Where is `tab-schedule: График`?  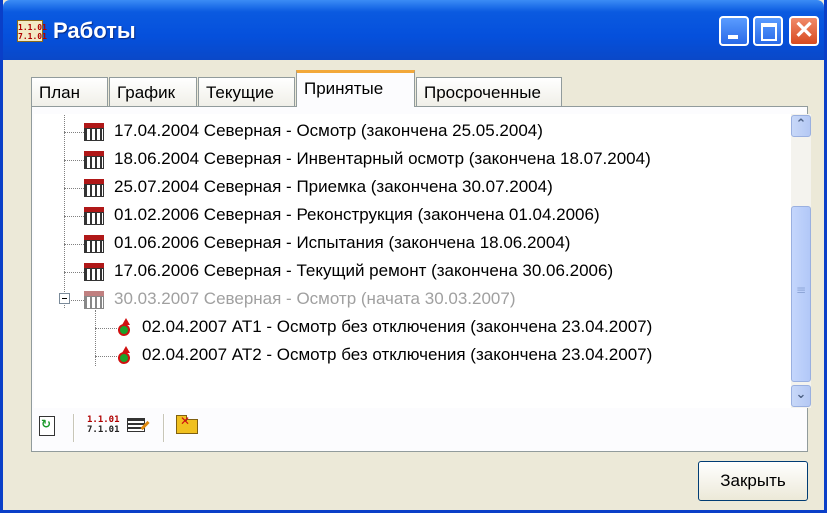 tab-schedule: График is located at coordinates (153, 91).